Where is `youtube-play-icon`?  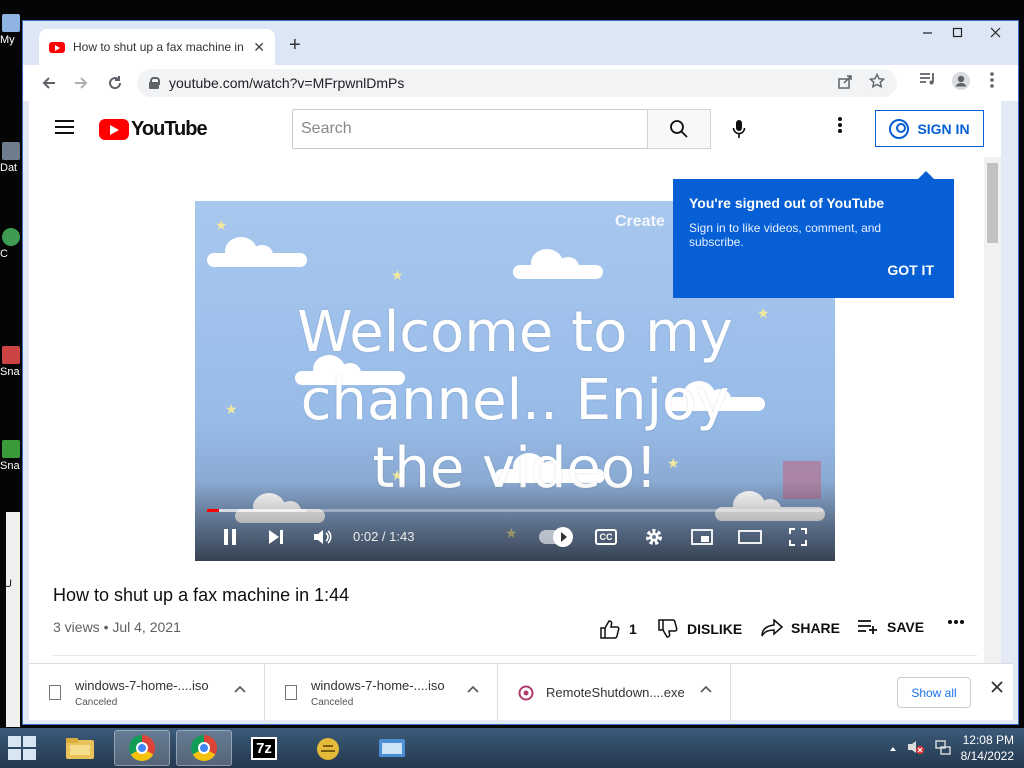 youtube-play-icon is located at coordinates (114, 129).